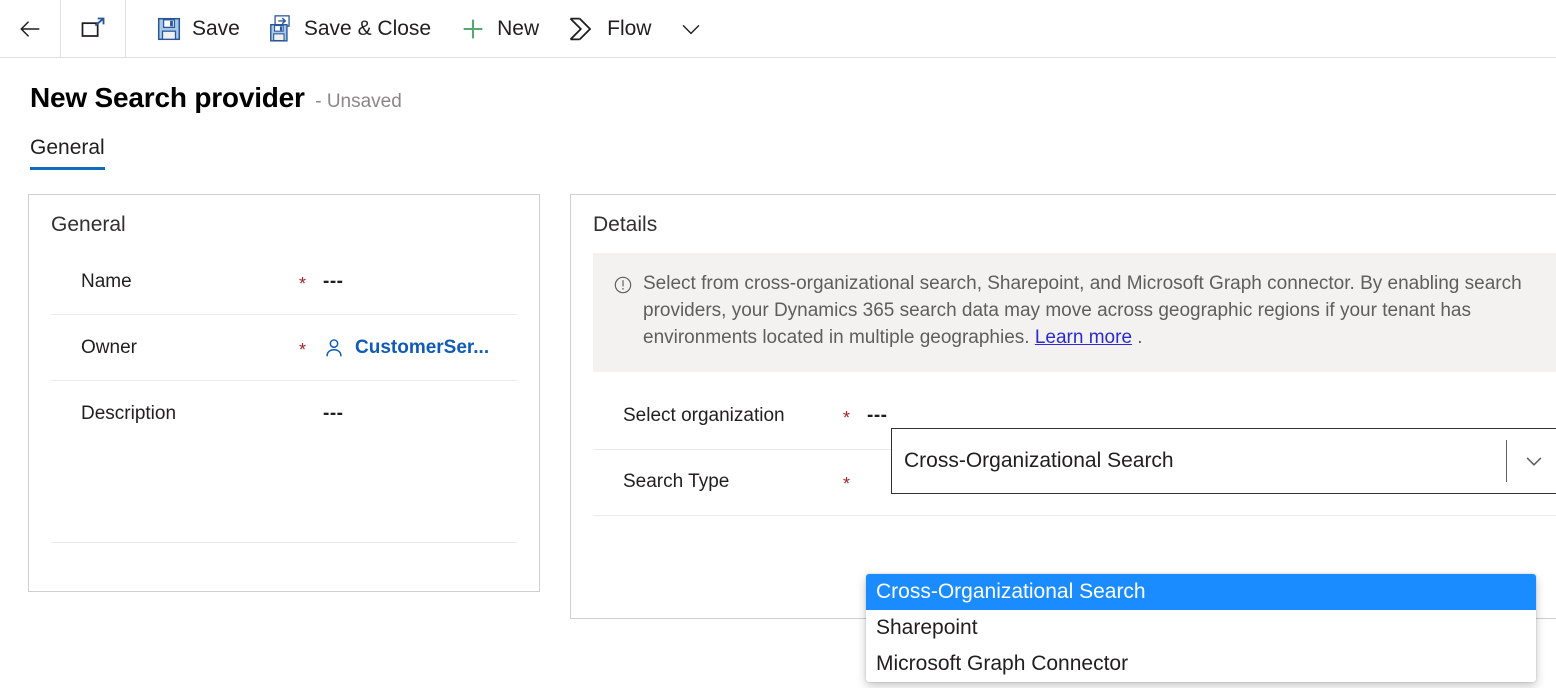  Describe the element at coordinates (420, 282) in the screenshot. I see `name-field-value: ---` at that location.